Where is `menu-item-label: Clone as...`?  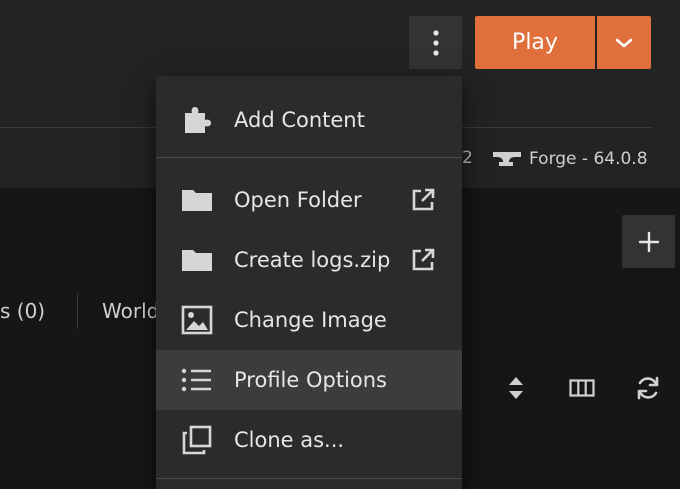
menu-item-label: Clone as... is located at coordinates (289, 440).